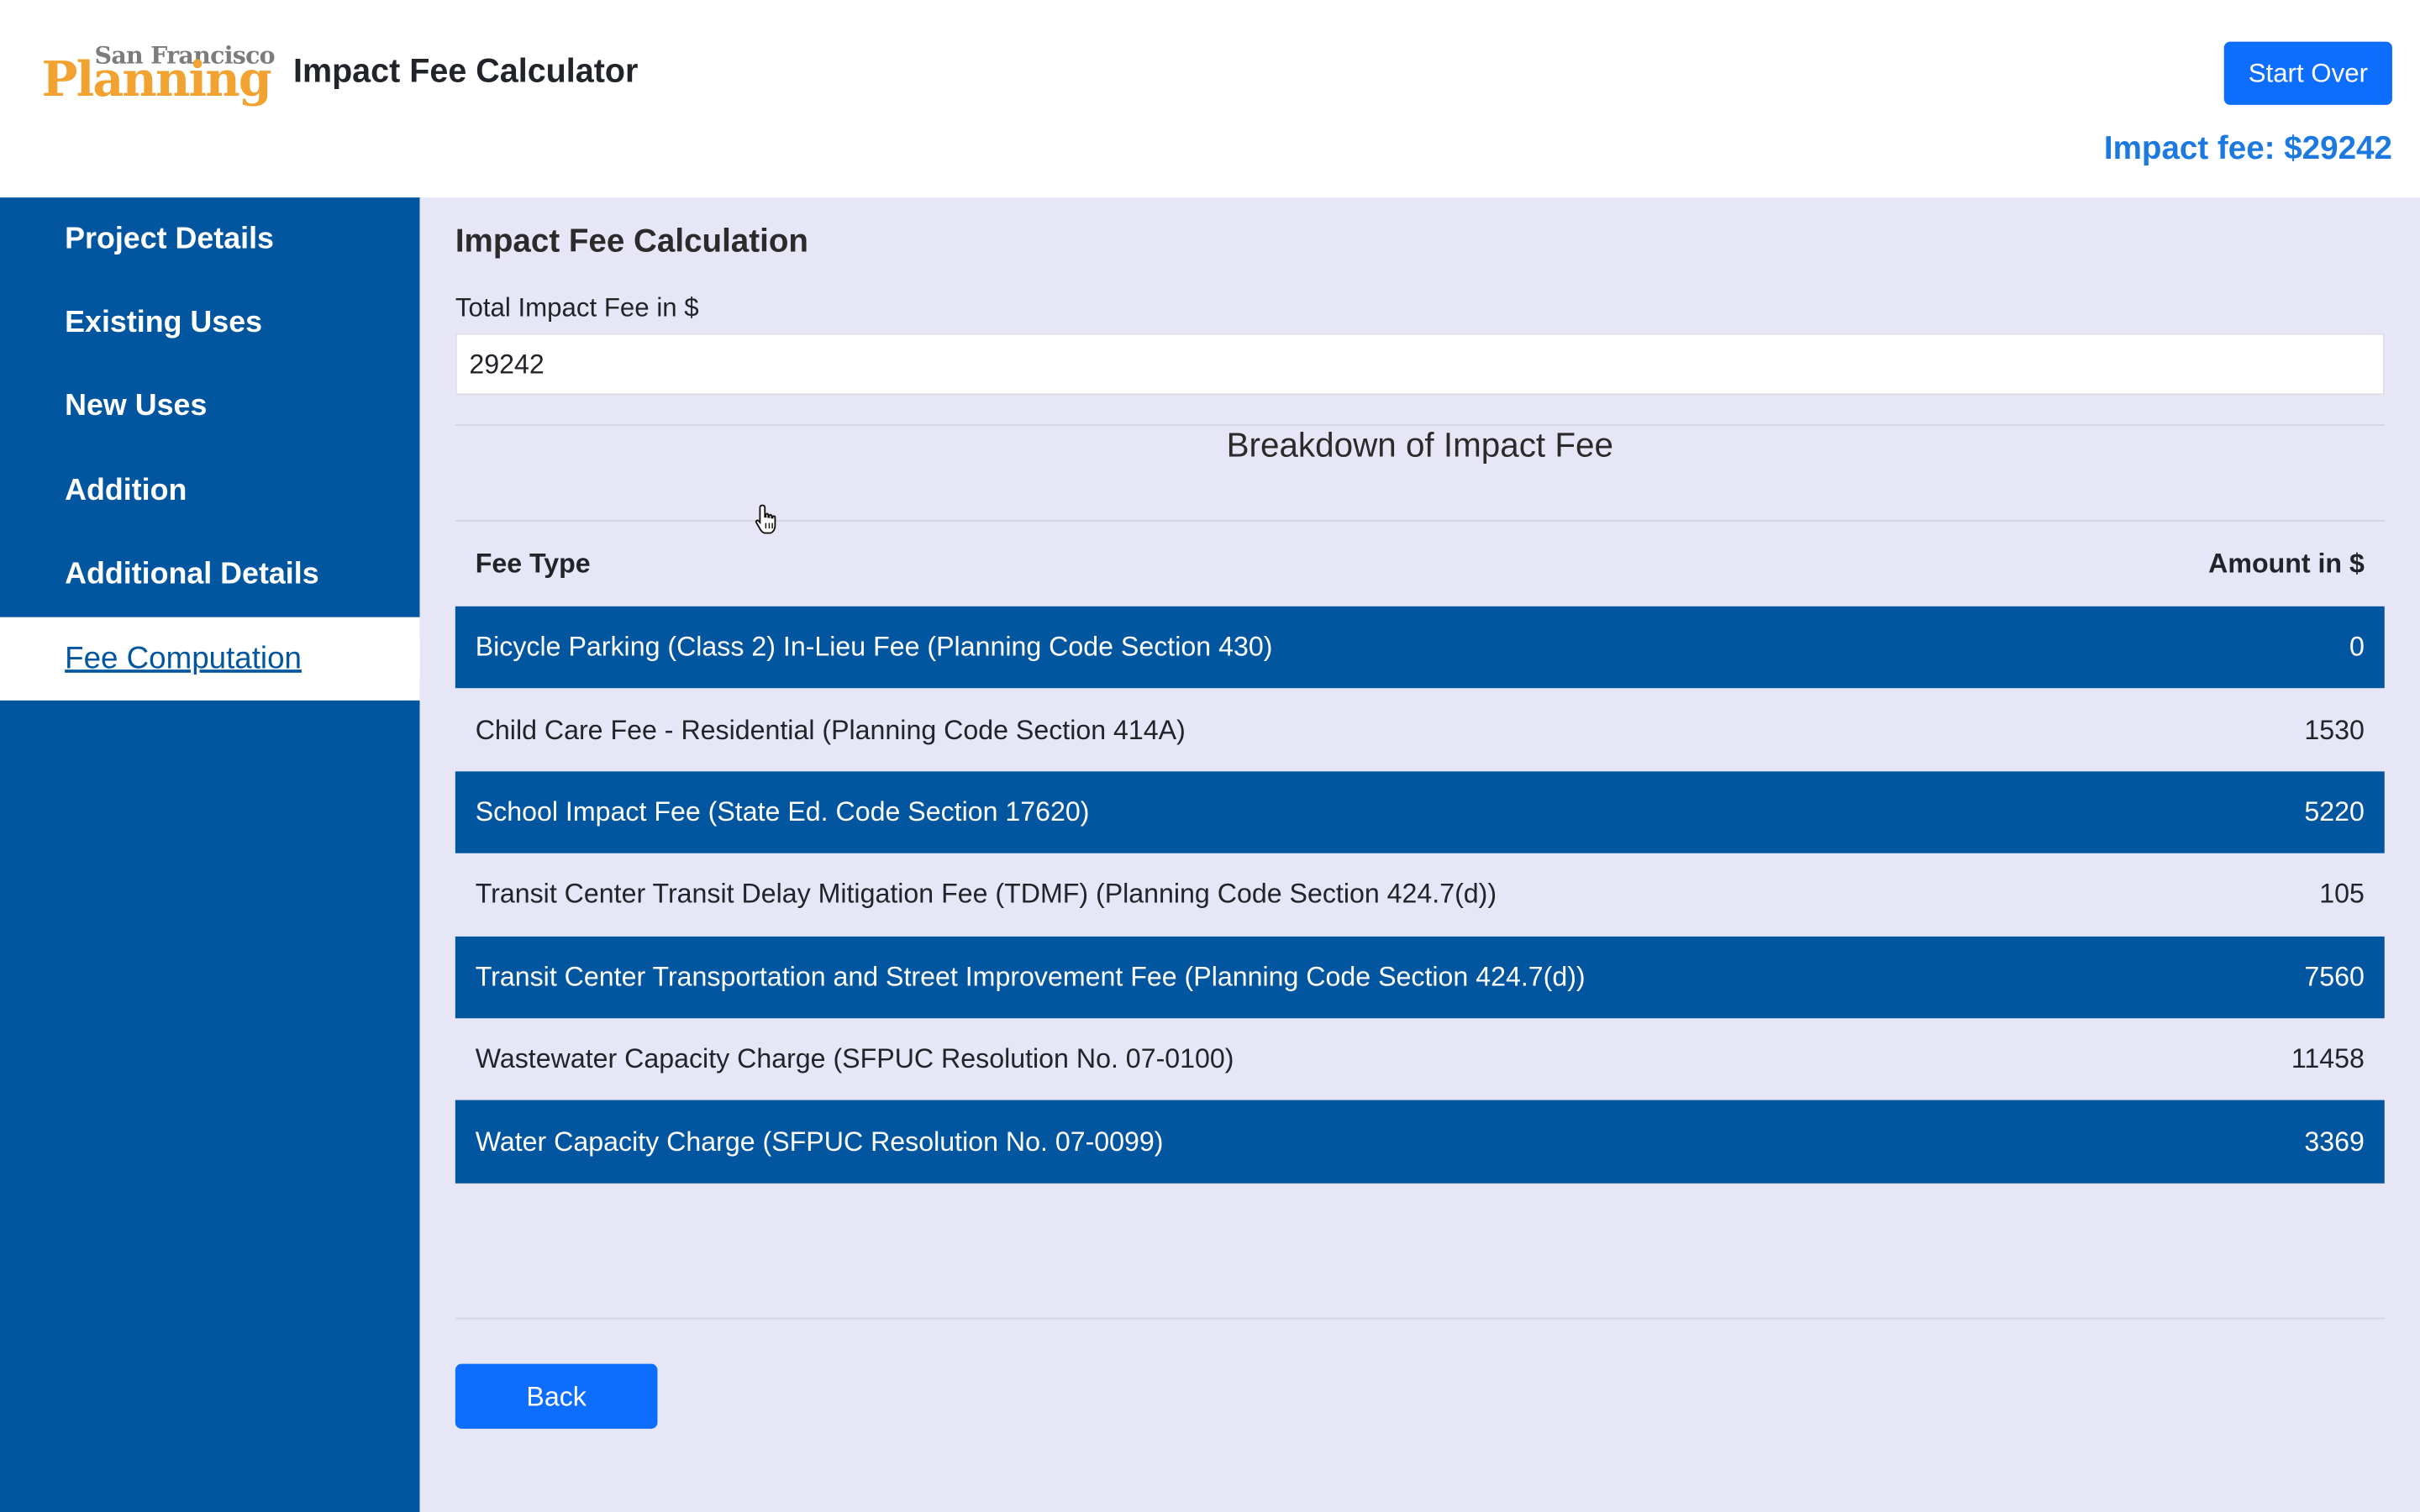 Image resolution: width=2420 pixels, height=1512 pixels. What do you see at coordinates (577, 307) in the screenshot?
I see `total-fee-label: Total Impact Fee in $` at bounding box center [577, 307].